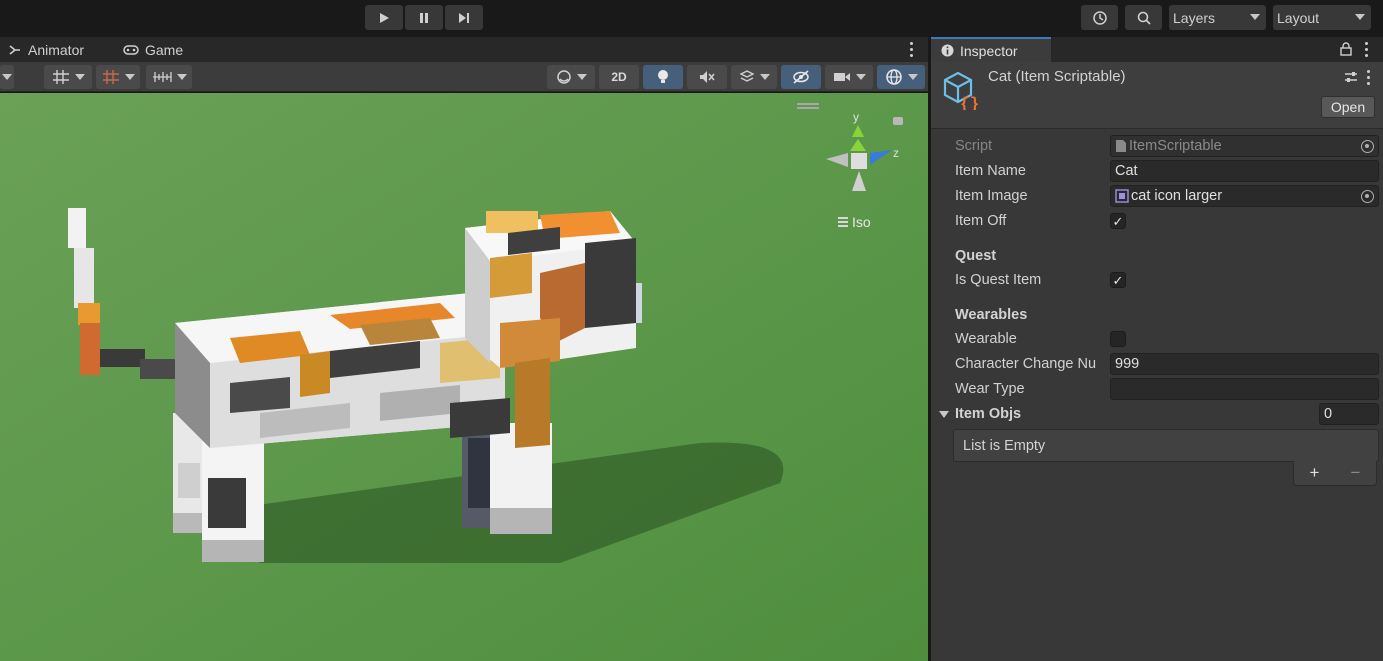 The image size is (1383, 661). Describe the element at coordinates (1351, 77) in the screenshot. I see `preset-icon` at that location.